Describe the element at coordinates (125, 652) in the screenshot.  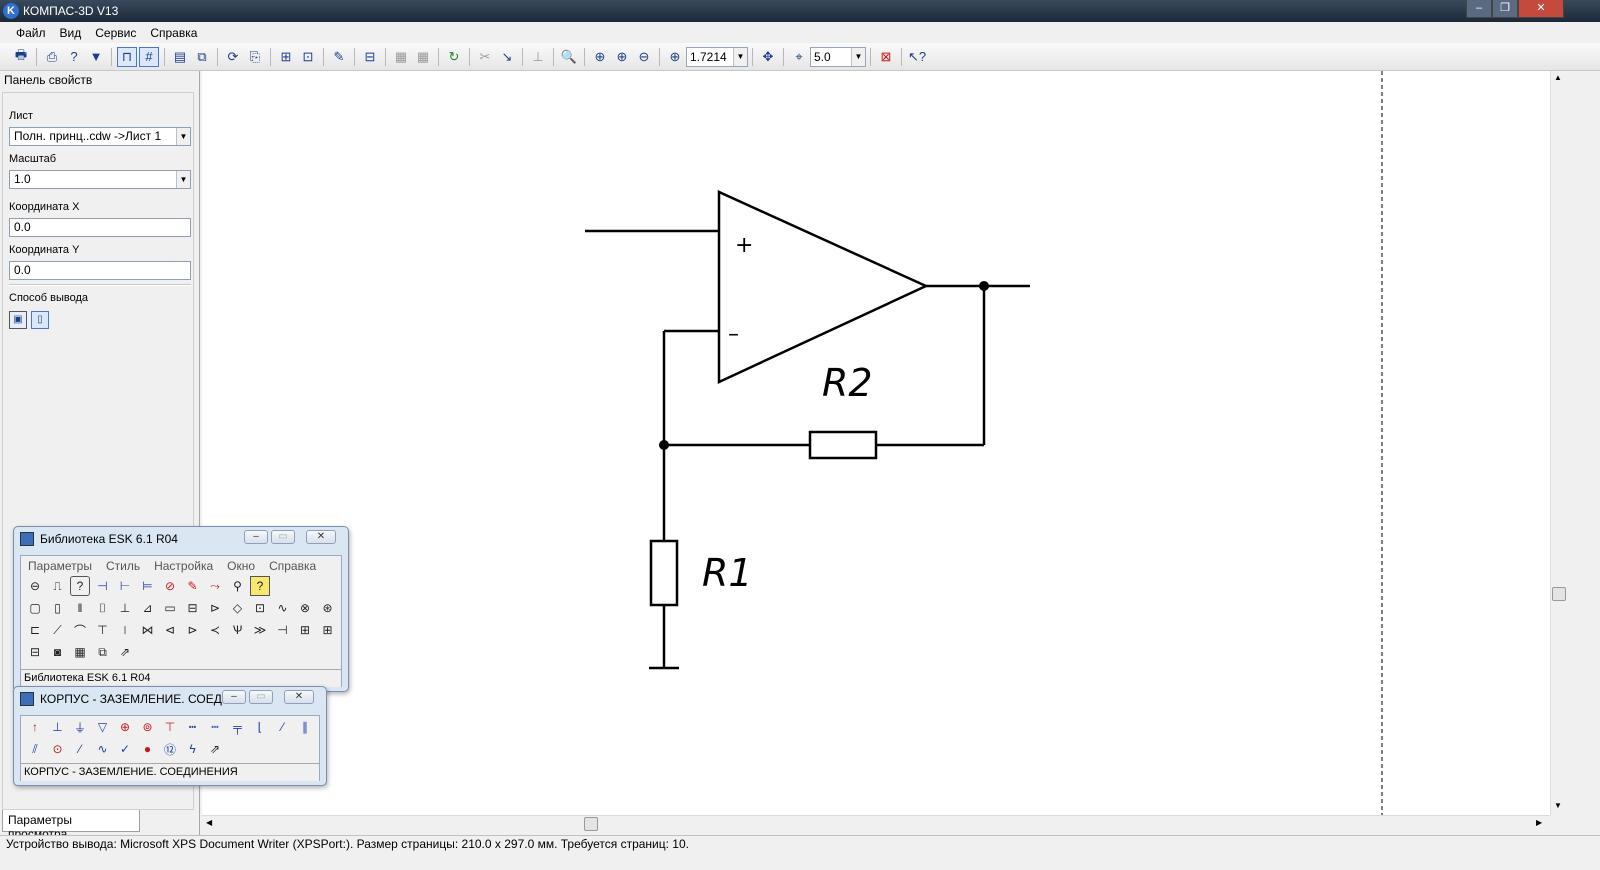
I see `export-symbol-icon: ⇗` at that location.